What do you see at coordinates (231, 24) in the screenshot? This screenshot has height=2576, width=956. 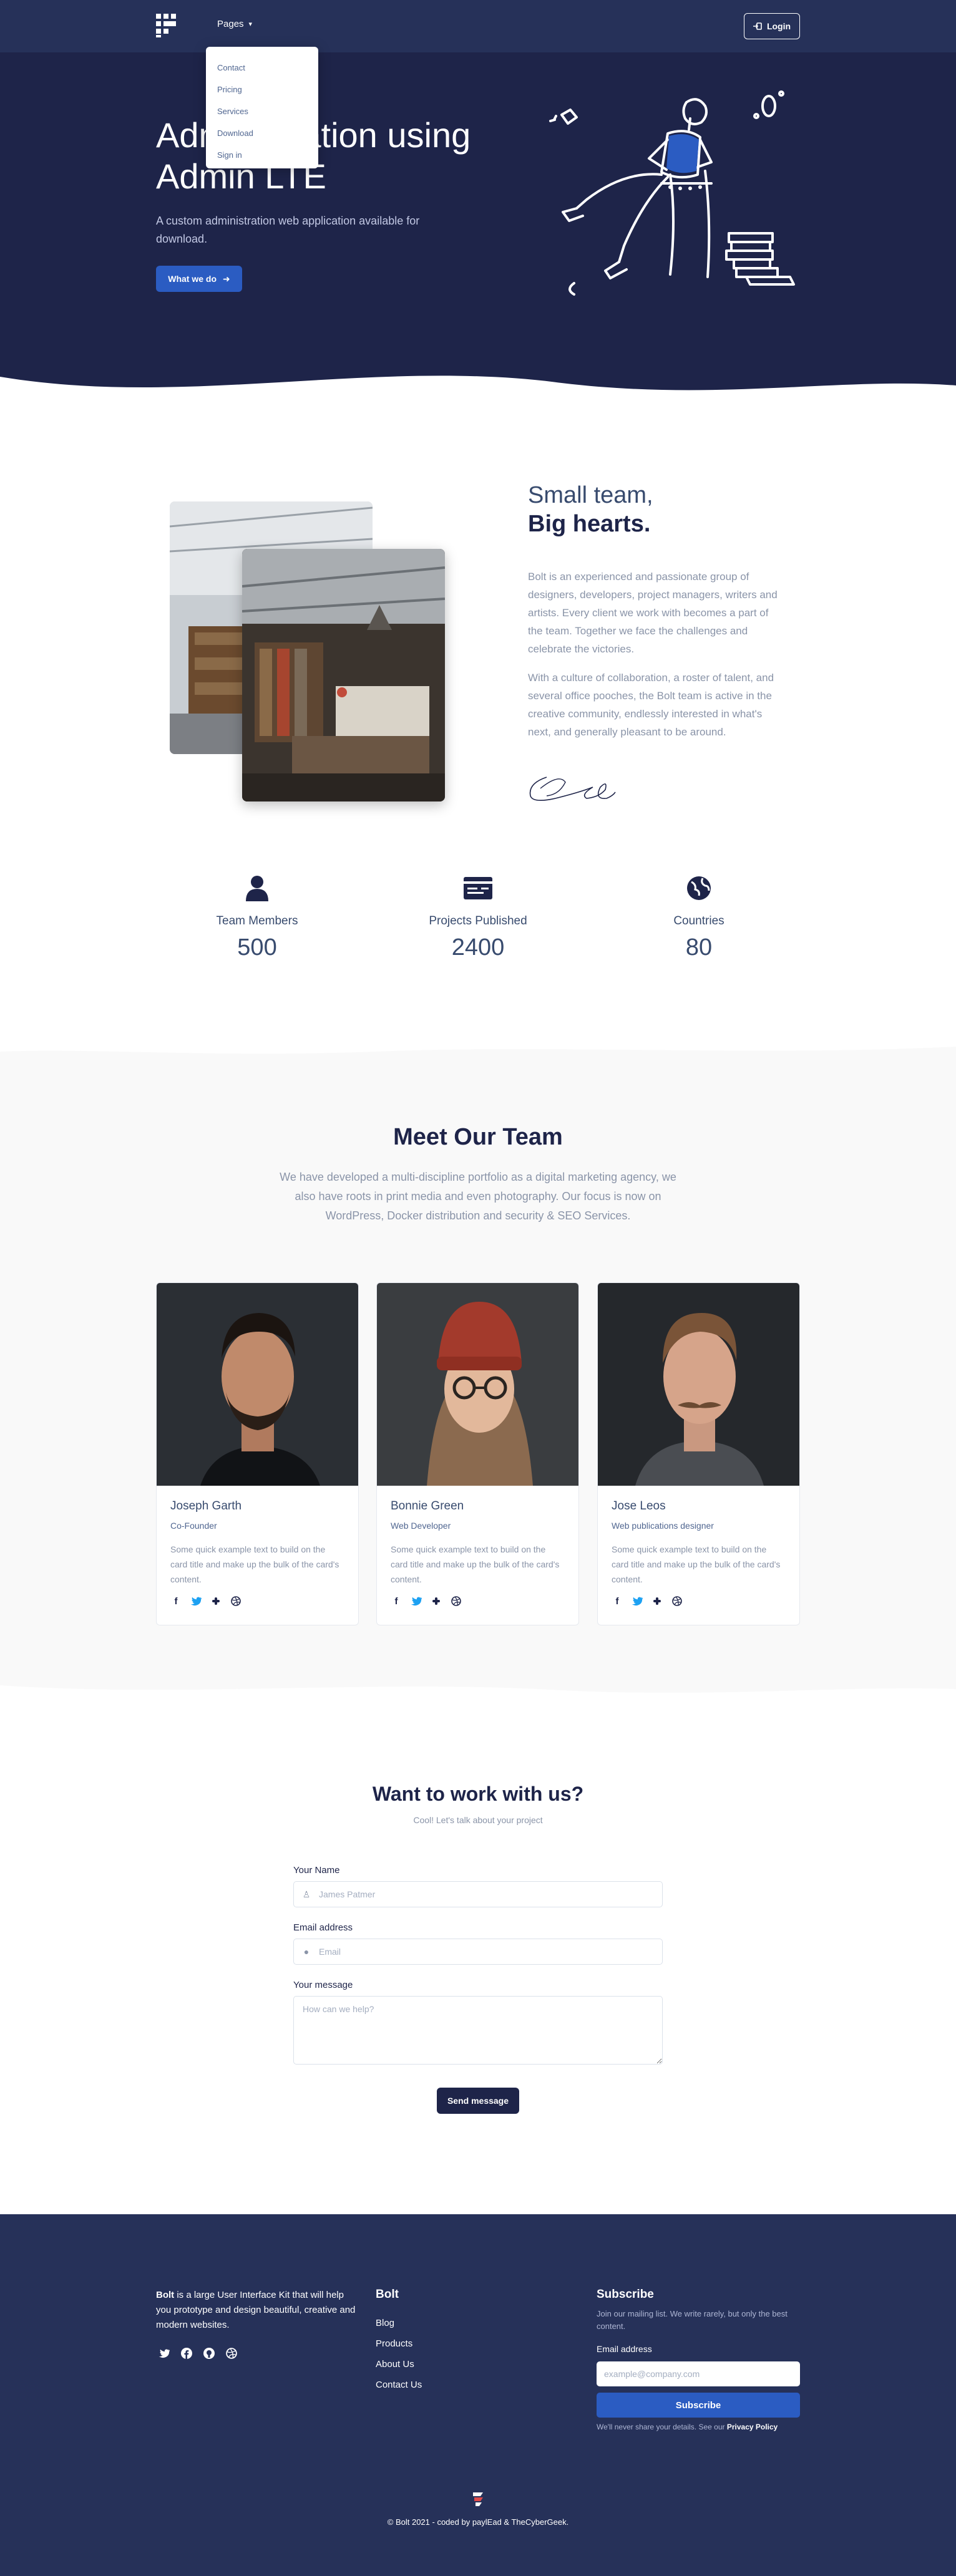 I see `pages-menu-label: Pages` at bounding box center [231, 24].